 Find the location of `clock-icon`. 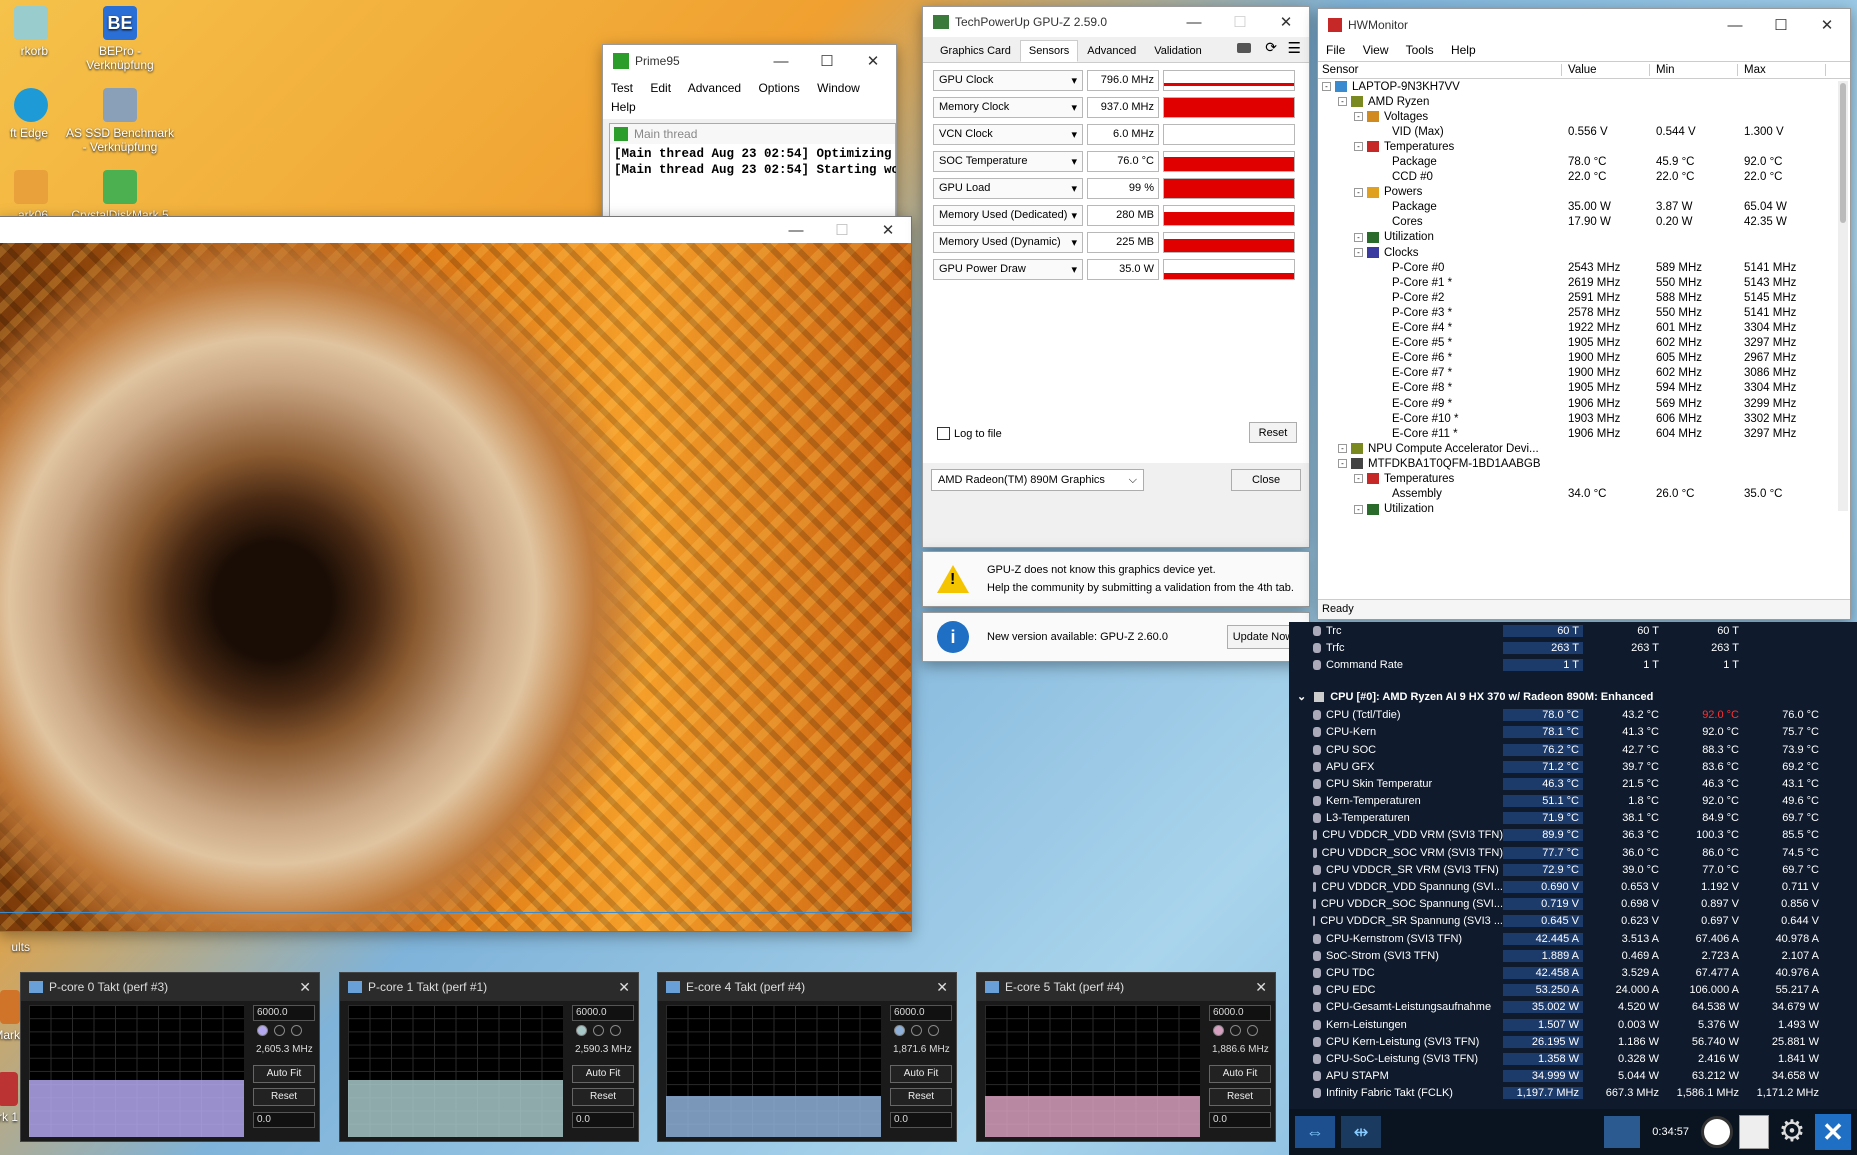

clock-icon is located at coordinates (1717, 1132).